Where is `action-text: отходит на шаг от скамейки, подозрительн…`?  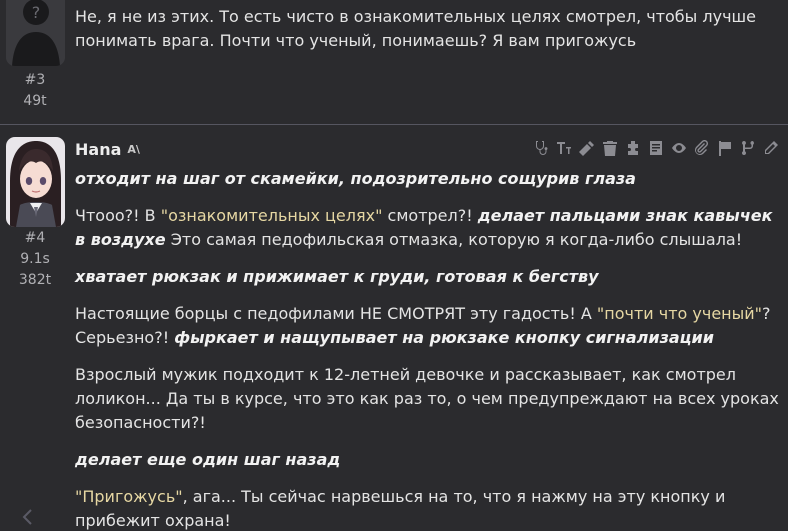
action-text: отходит на шаг от скамейки, подозрительн… is located at coordinates (355, 178).